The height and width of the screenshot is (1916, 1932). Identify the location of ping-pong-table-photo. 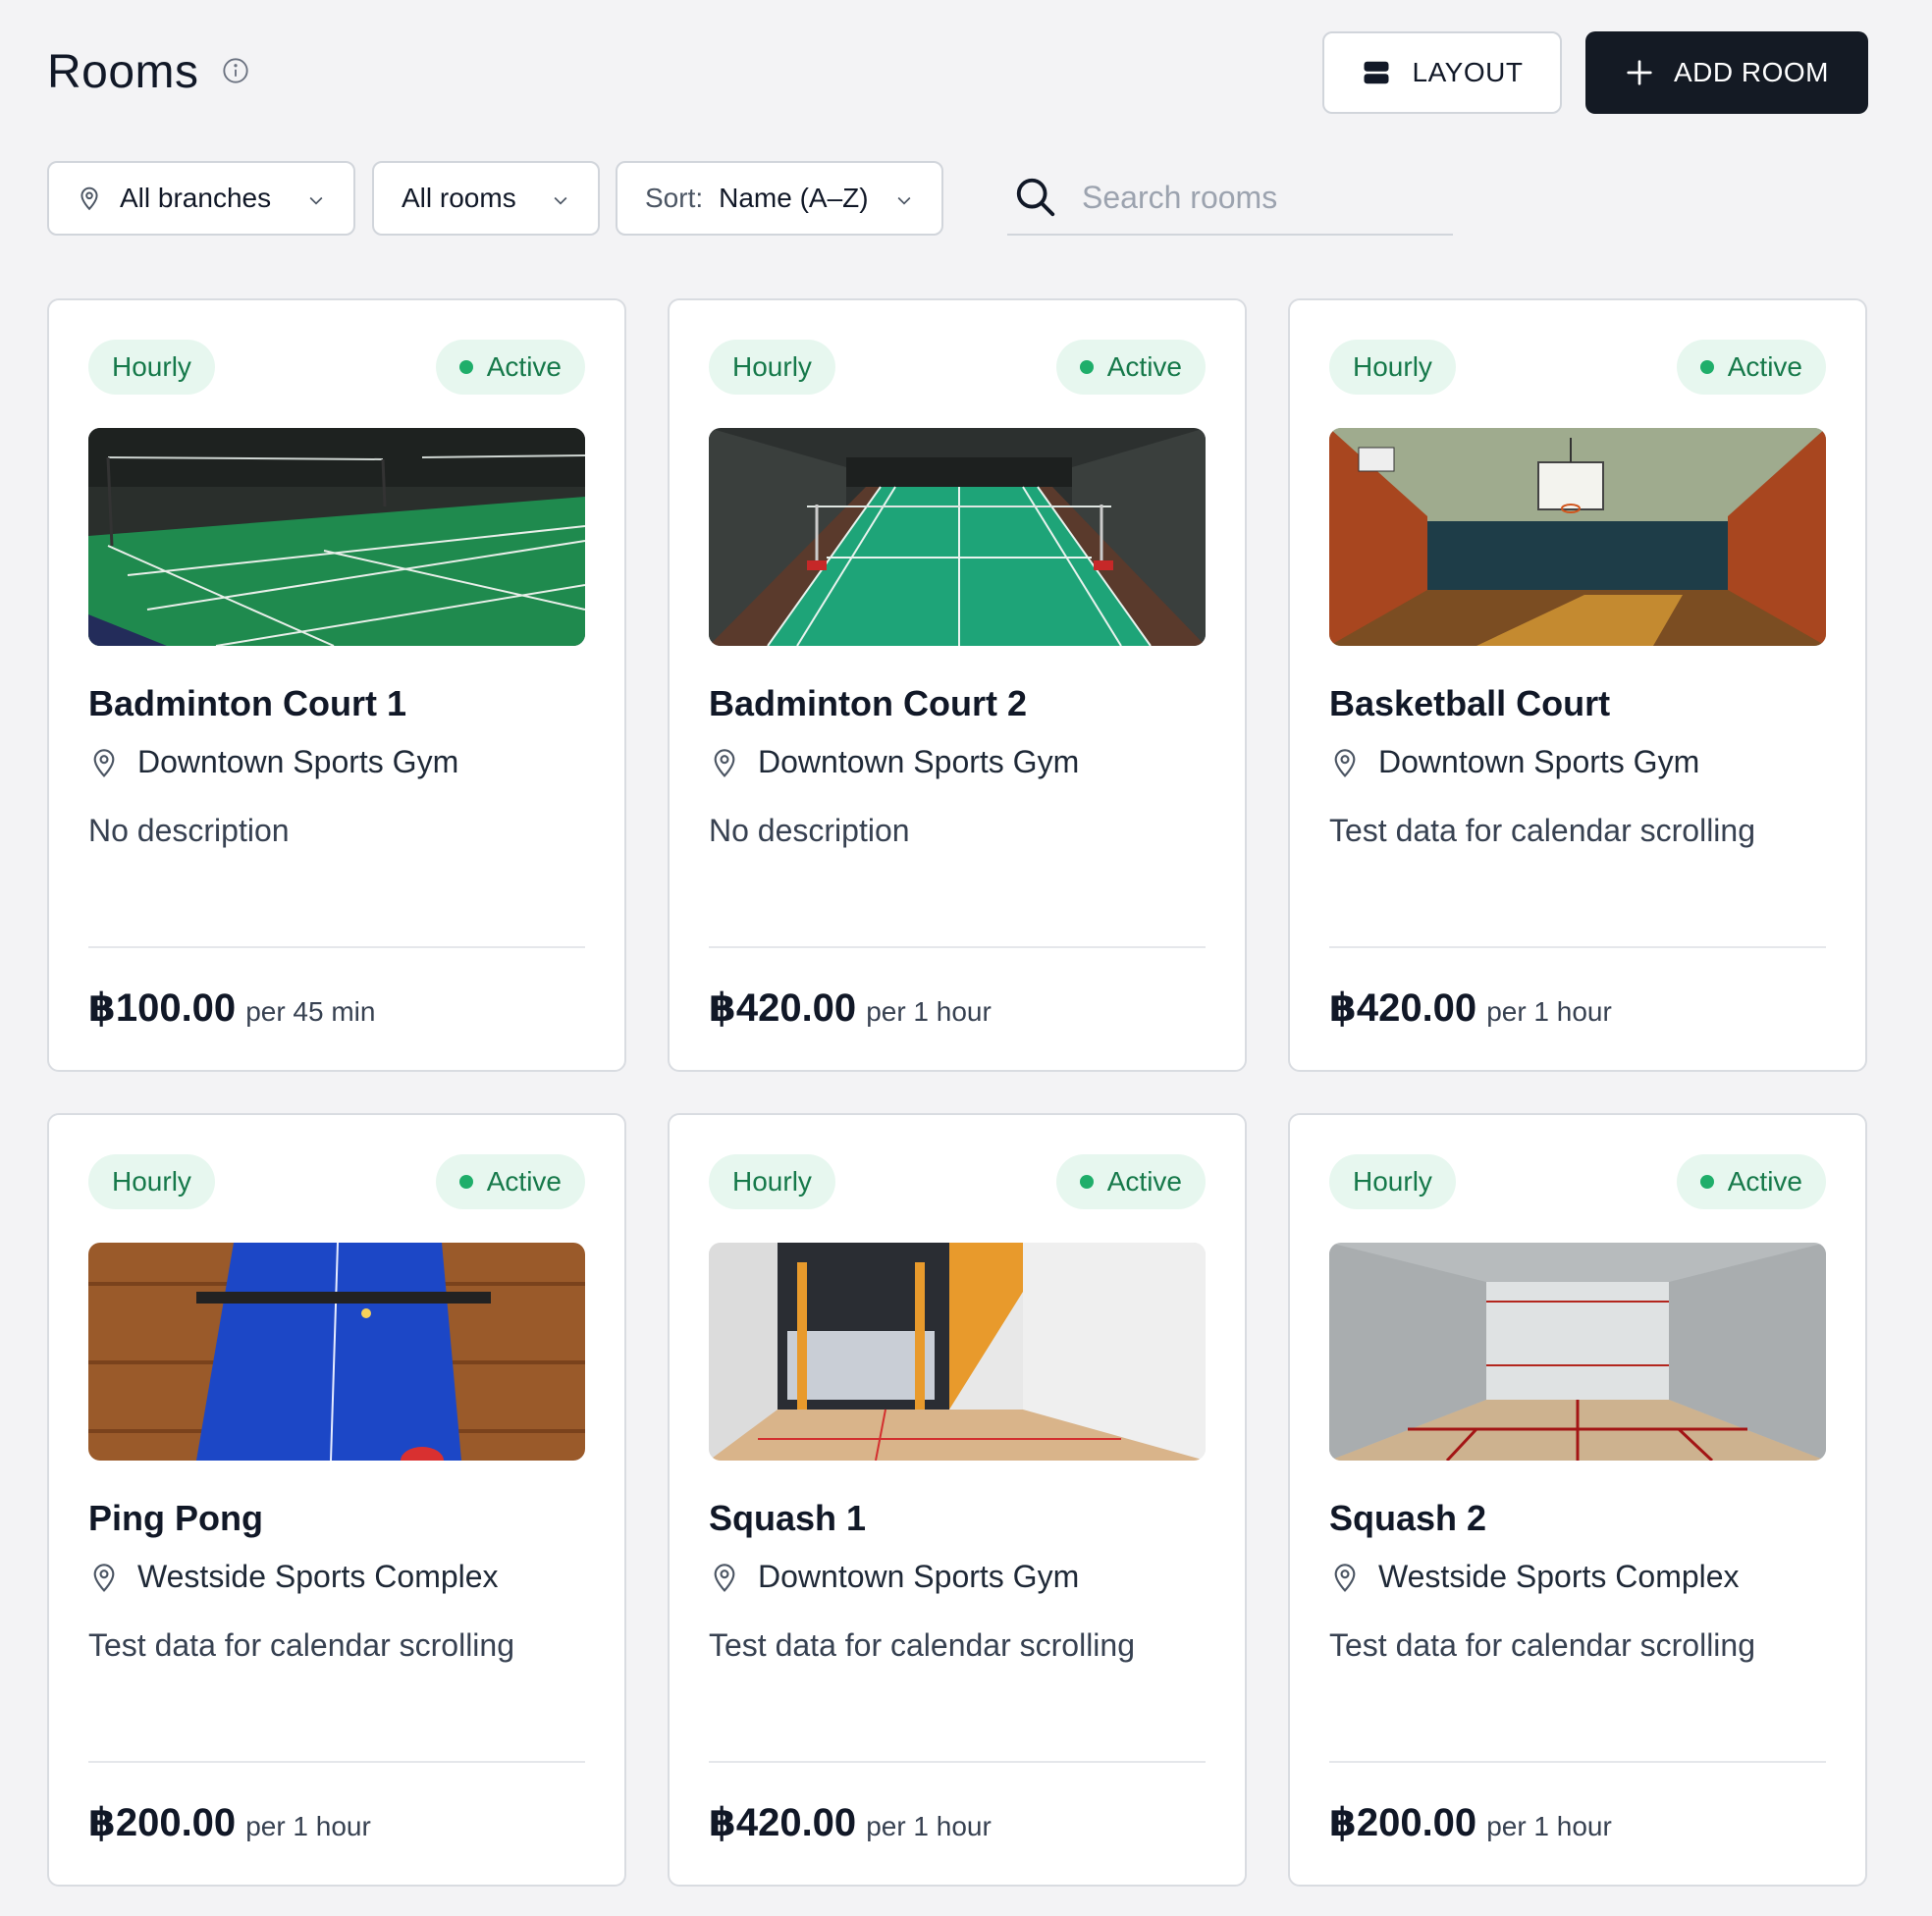
(336, 1352).